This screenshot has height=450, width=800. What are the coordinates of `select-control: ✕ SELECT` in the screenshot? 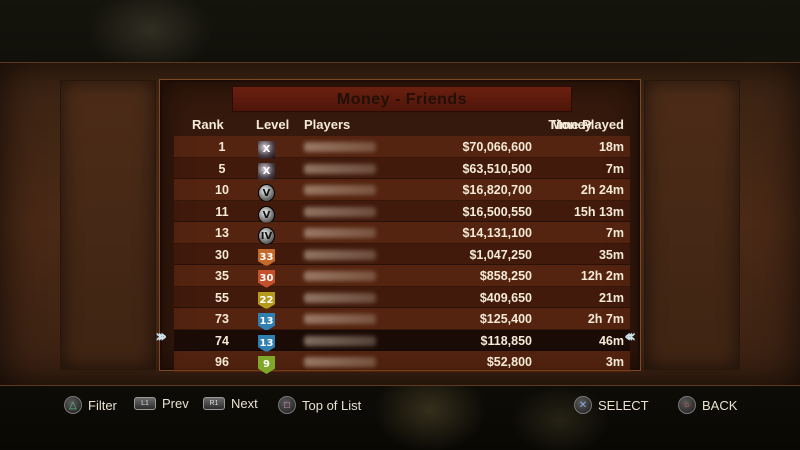 It's located at (611, 405).